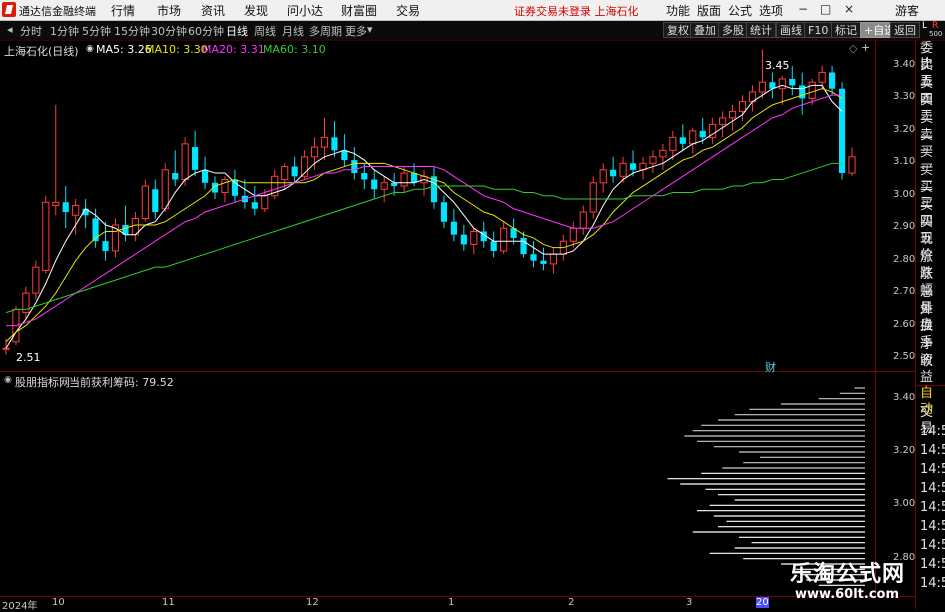  What do you see at coordinates (123, 10) in the screenshot?
I see `menu-item-quotes: 行情` at bounding box center [123, 10].